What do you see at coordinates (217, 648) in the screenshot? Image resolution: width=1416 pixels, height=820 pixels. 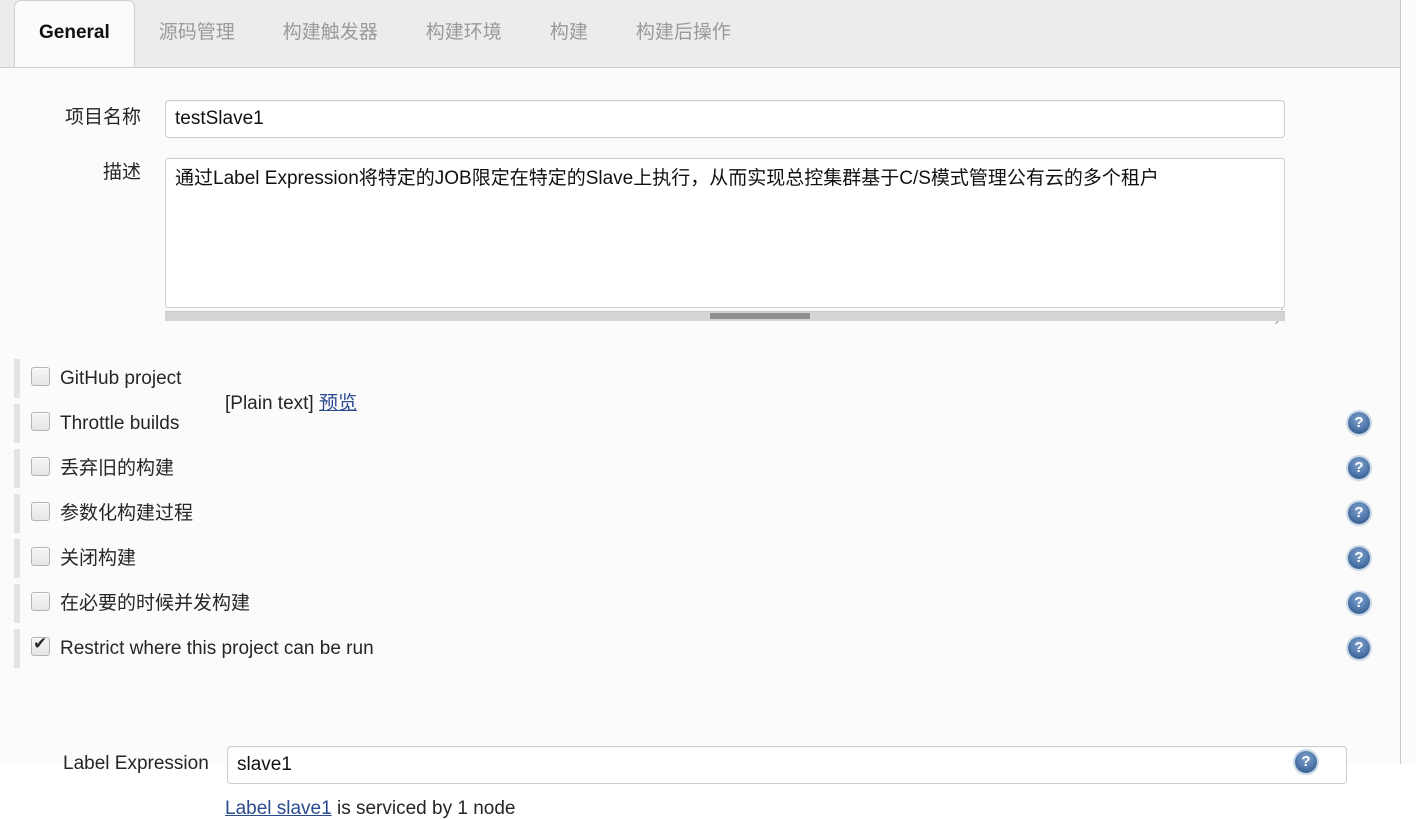 I see `checkbox-label-option-6: Restrict where this project can be run` at bounding box center [217, 648].